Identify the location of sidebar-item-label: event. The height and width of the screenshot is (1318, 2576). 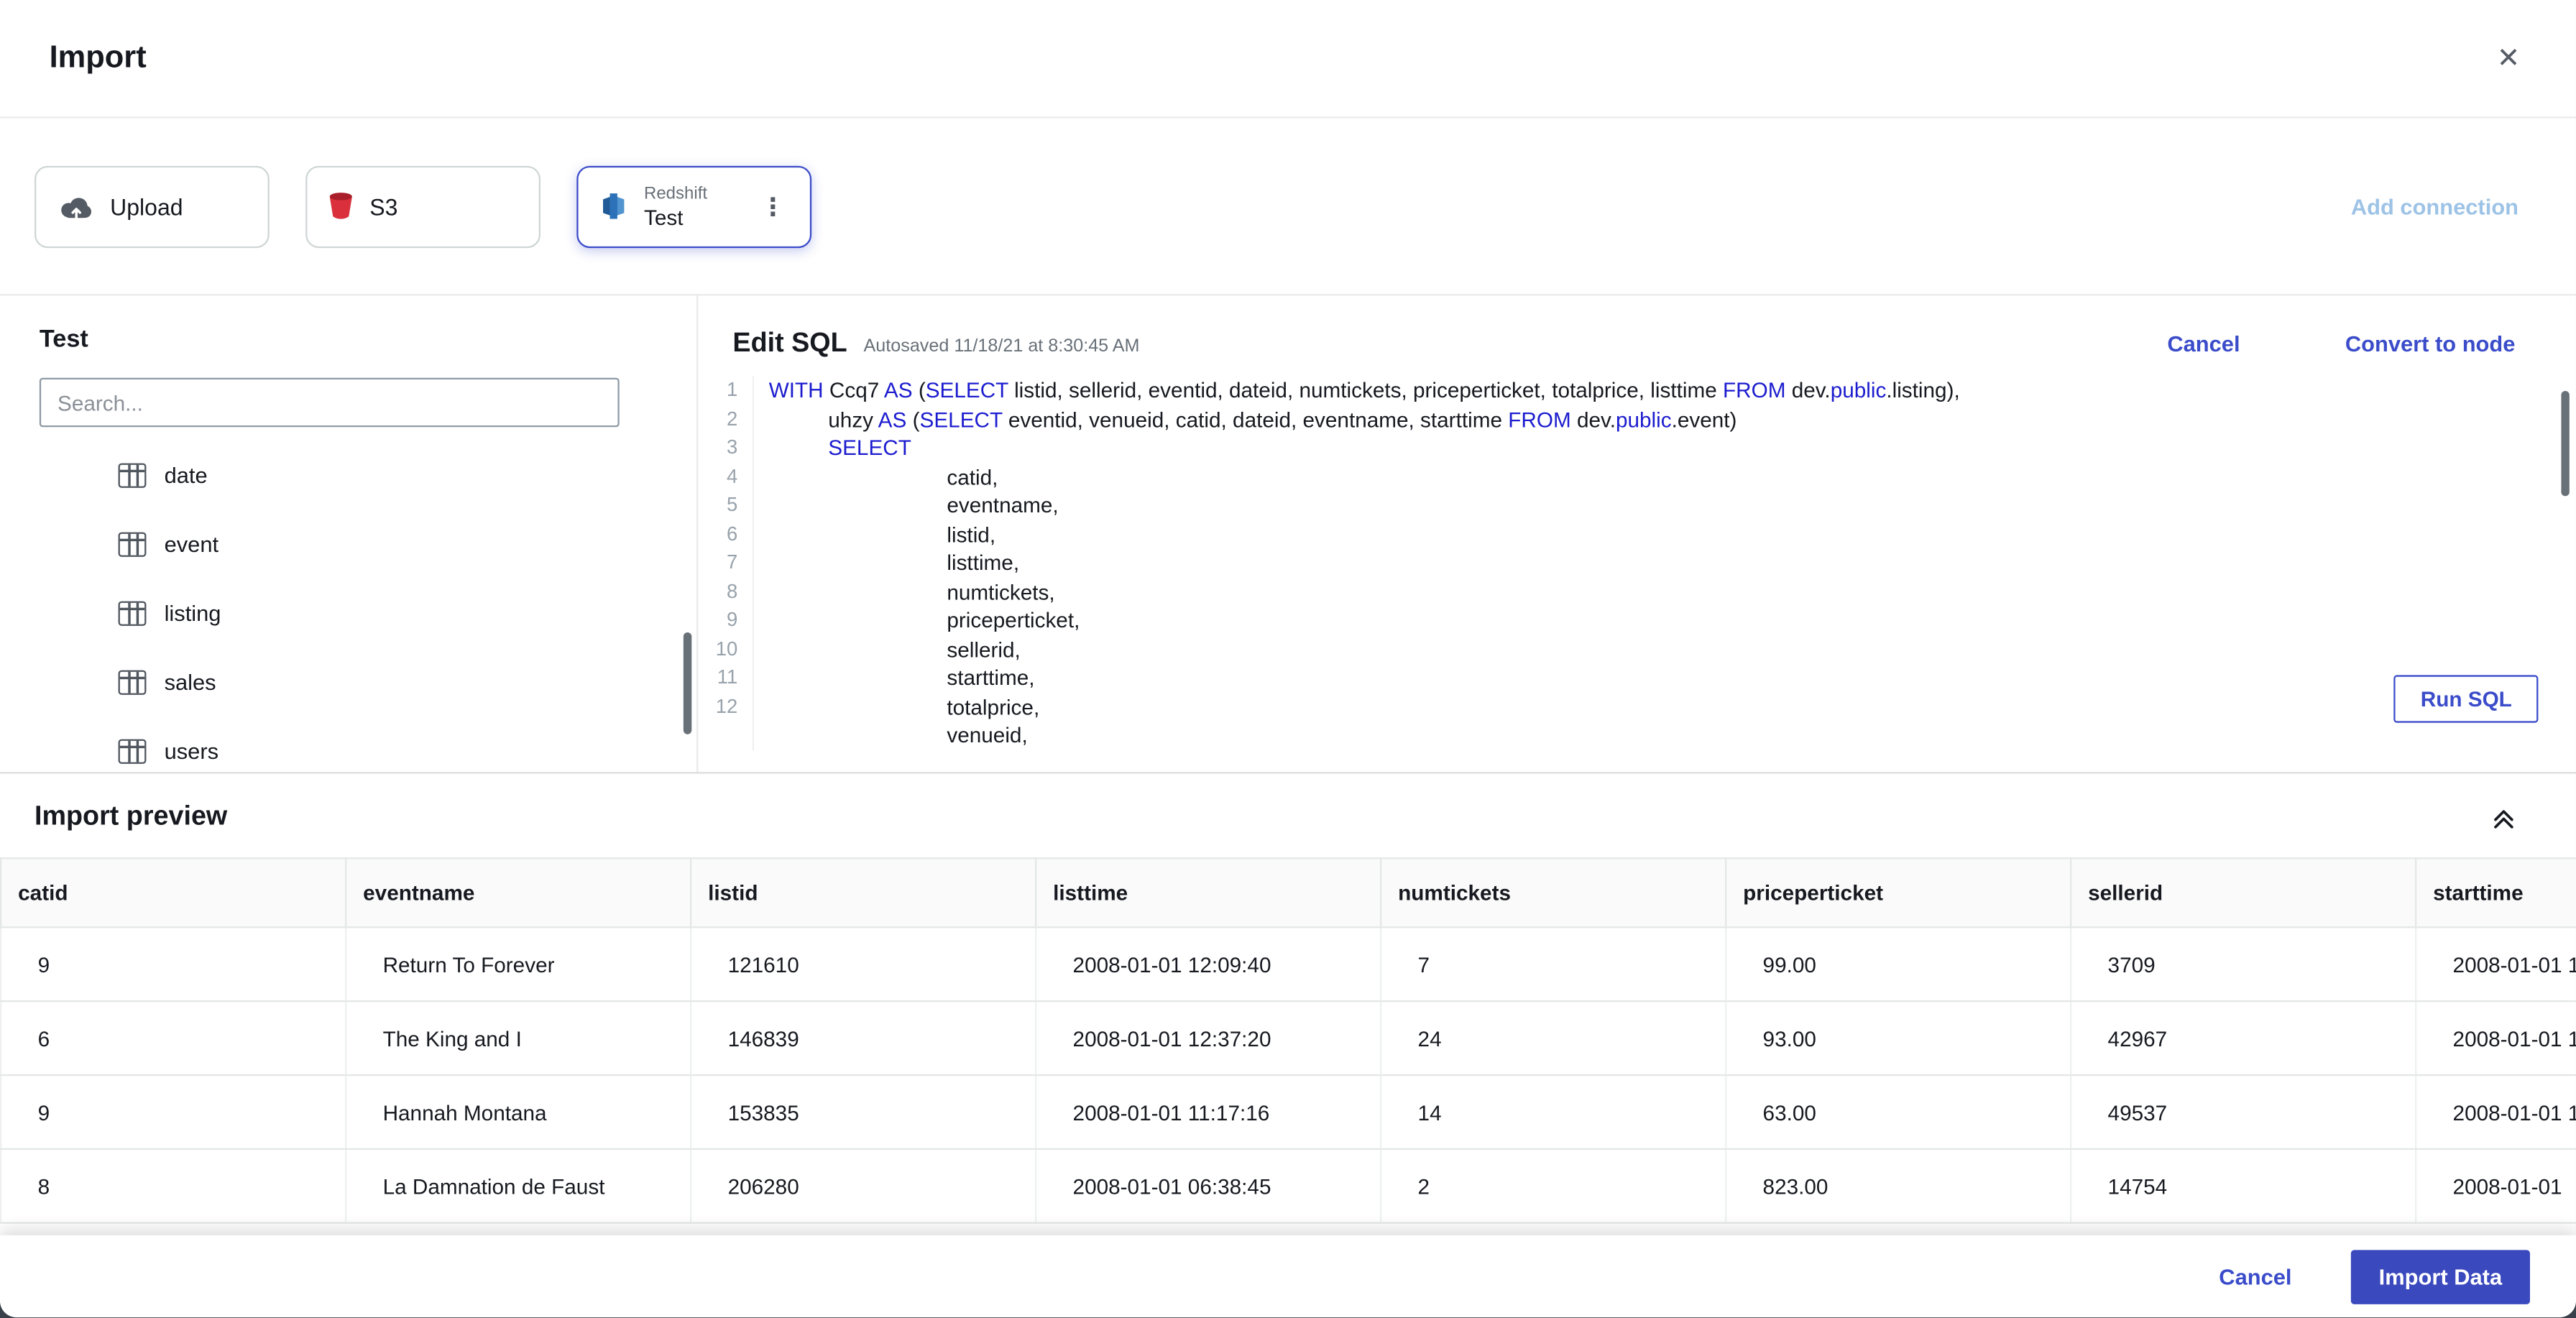
(191, 543).